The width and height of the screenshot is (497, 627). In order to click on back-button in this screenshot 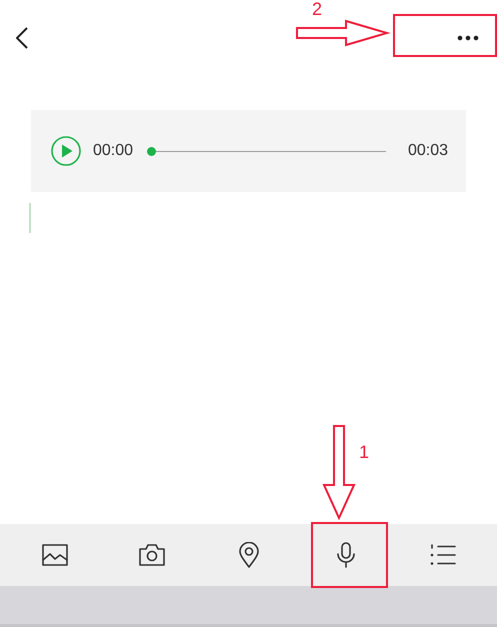, I will do `click(22, 38)`.